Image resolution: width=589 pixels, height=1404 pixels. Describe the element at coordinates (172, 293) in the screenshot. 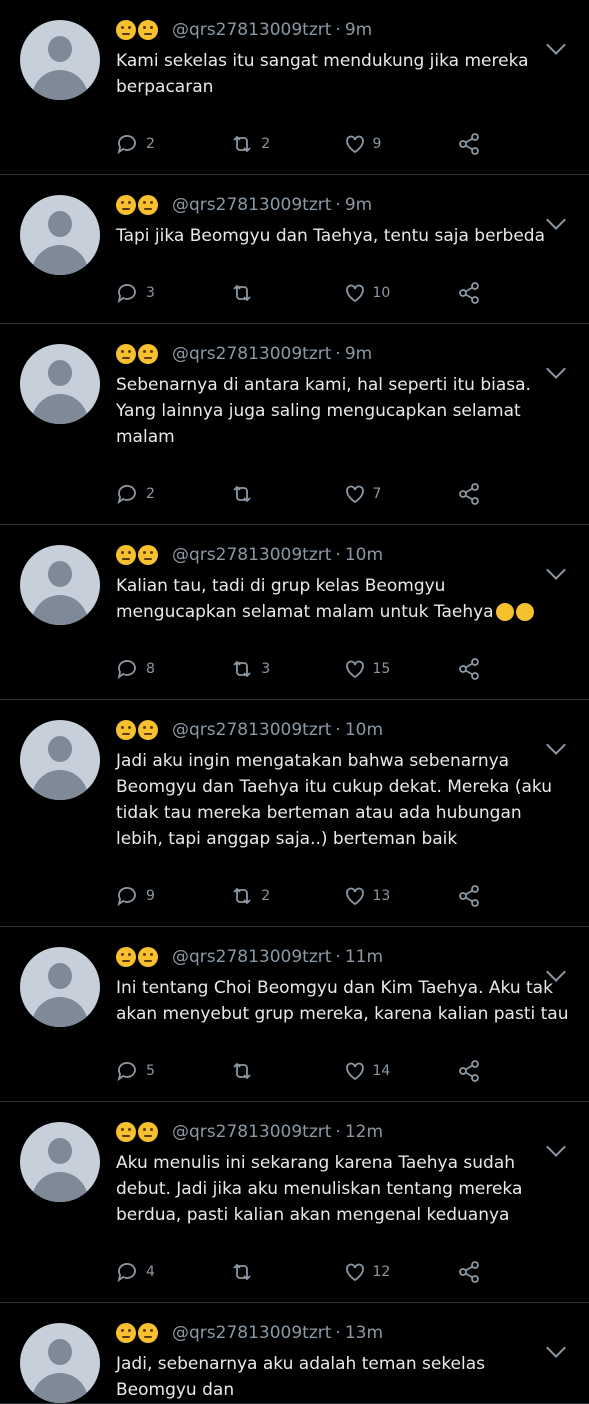

I see `reply-button: 3` at that location.